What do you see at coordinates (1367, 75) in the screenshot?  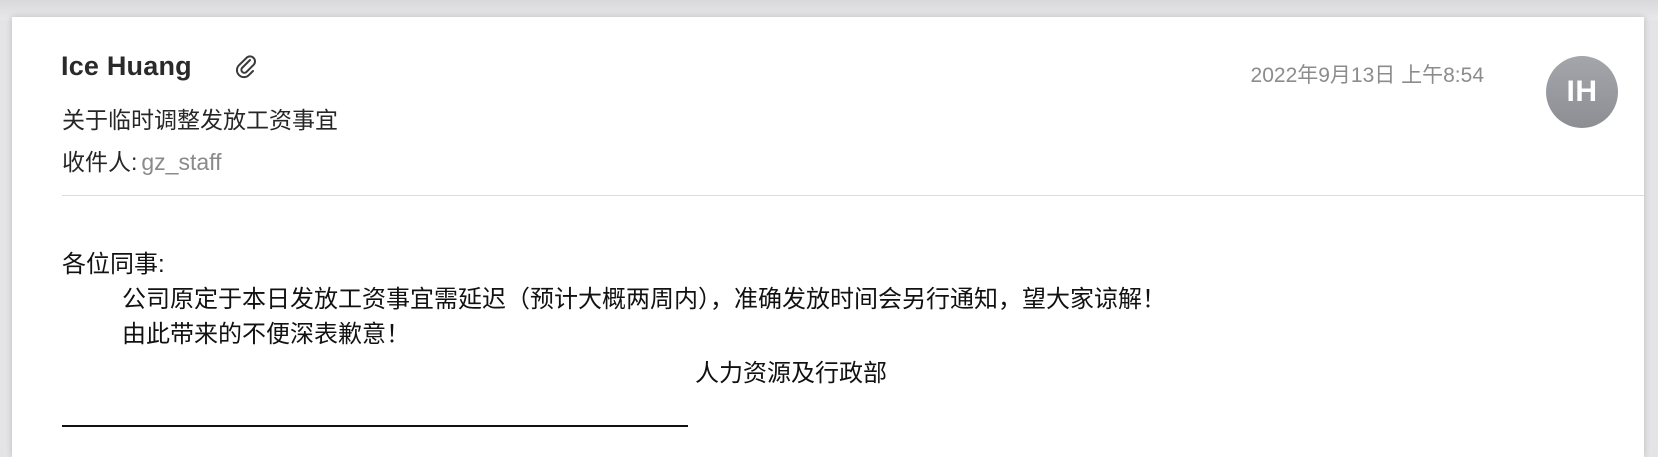 I see `message-timestamp: 2022年9月13日 上午8:54` at bounding box center [1367, 75].